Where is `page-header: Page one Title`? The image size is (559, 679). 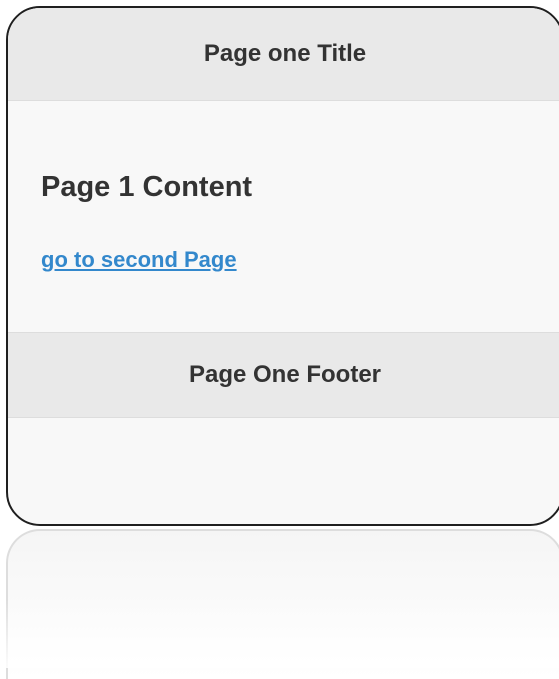 page-header: Page one Title is located at coordinates (283, 54).